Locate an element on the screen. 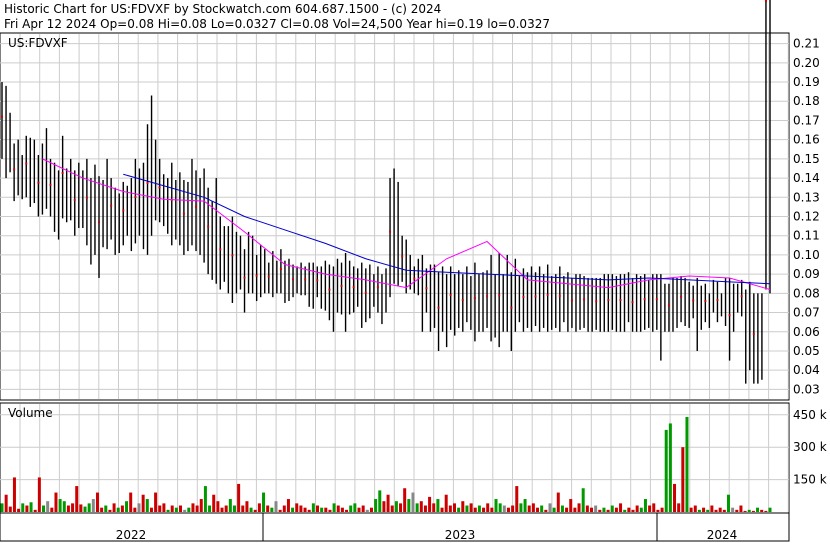 This screenshot has height=543, width=830. price-tick-label: 0.17 is located at coordinates (806, 120).